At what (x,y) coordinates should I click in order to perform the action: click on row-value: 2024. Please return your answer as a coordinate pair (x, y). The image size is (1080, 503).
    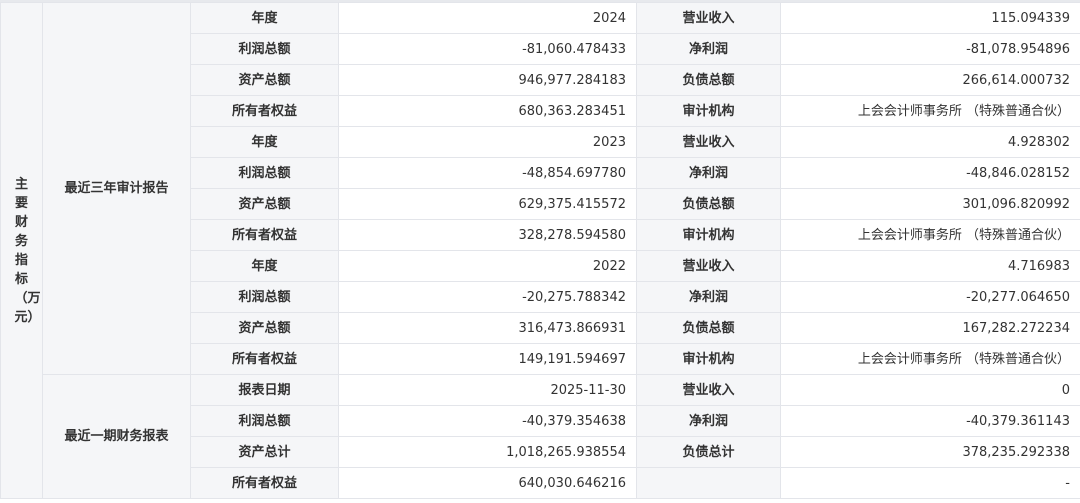
    Looking at the image, I should click on (487, 18).